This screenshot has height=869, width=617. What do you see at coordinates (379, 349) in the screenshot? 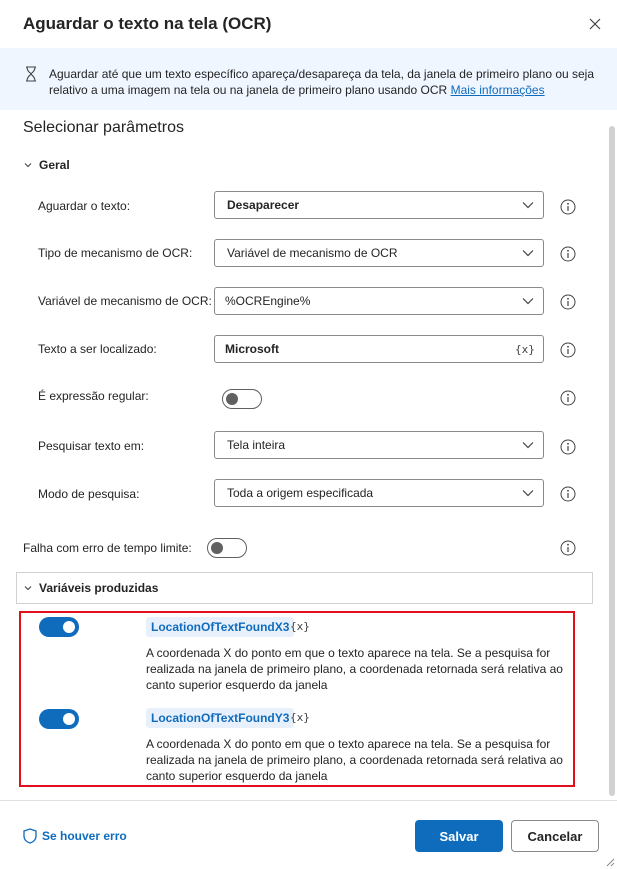
I see `text-to-find-input: Microsoft {x}` at bounding box center [379, 349].